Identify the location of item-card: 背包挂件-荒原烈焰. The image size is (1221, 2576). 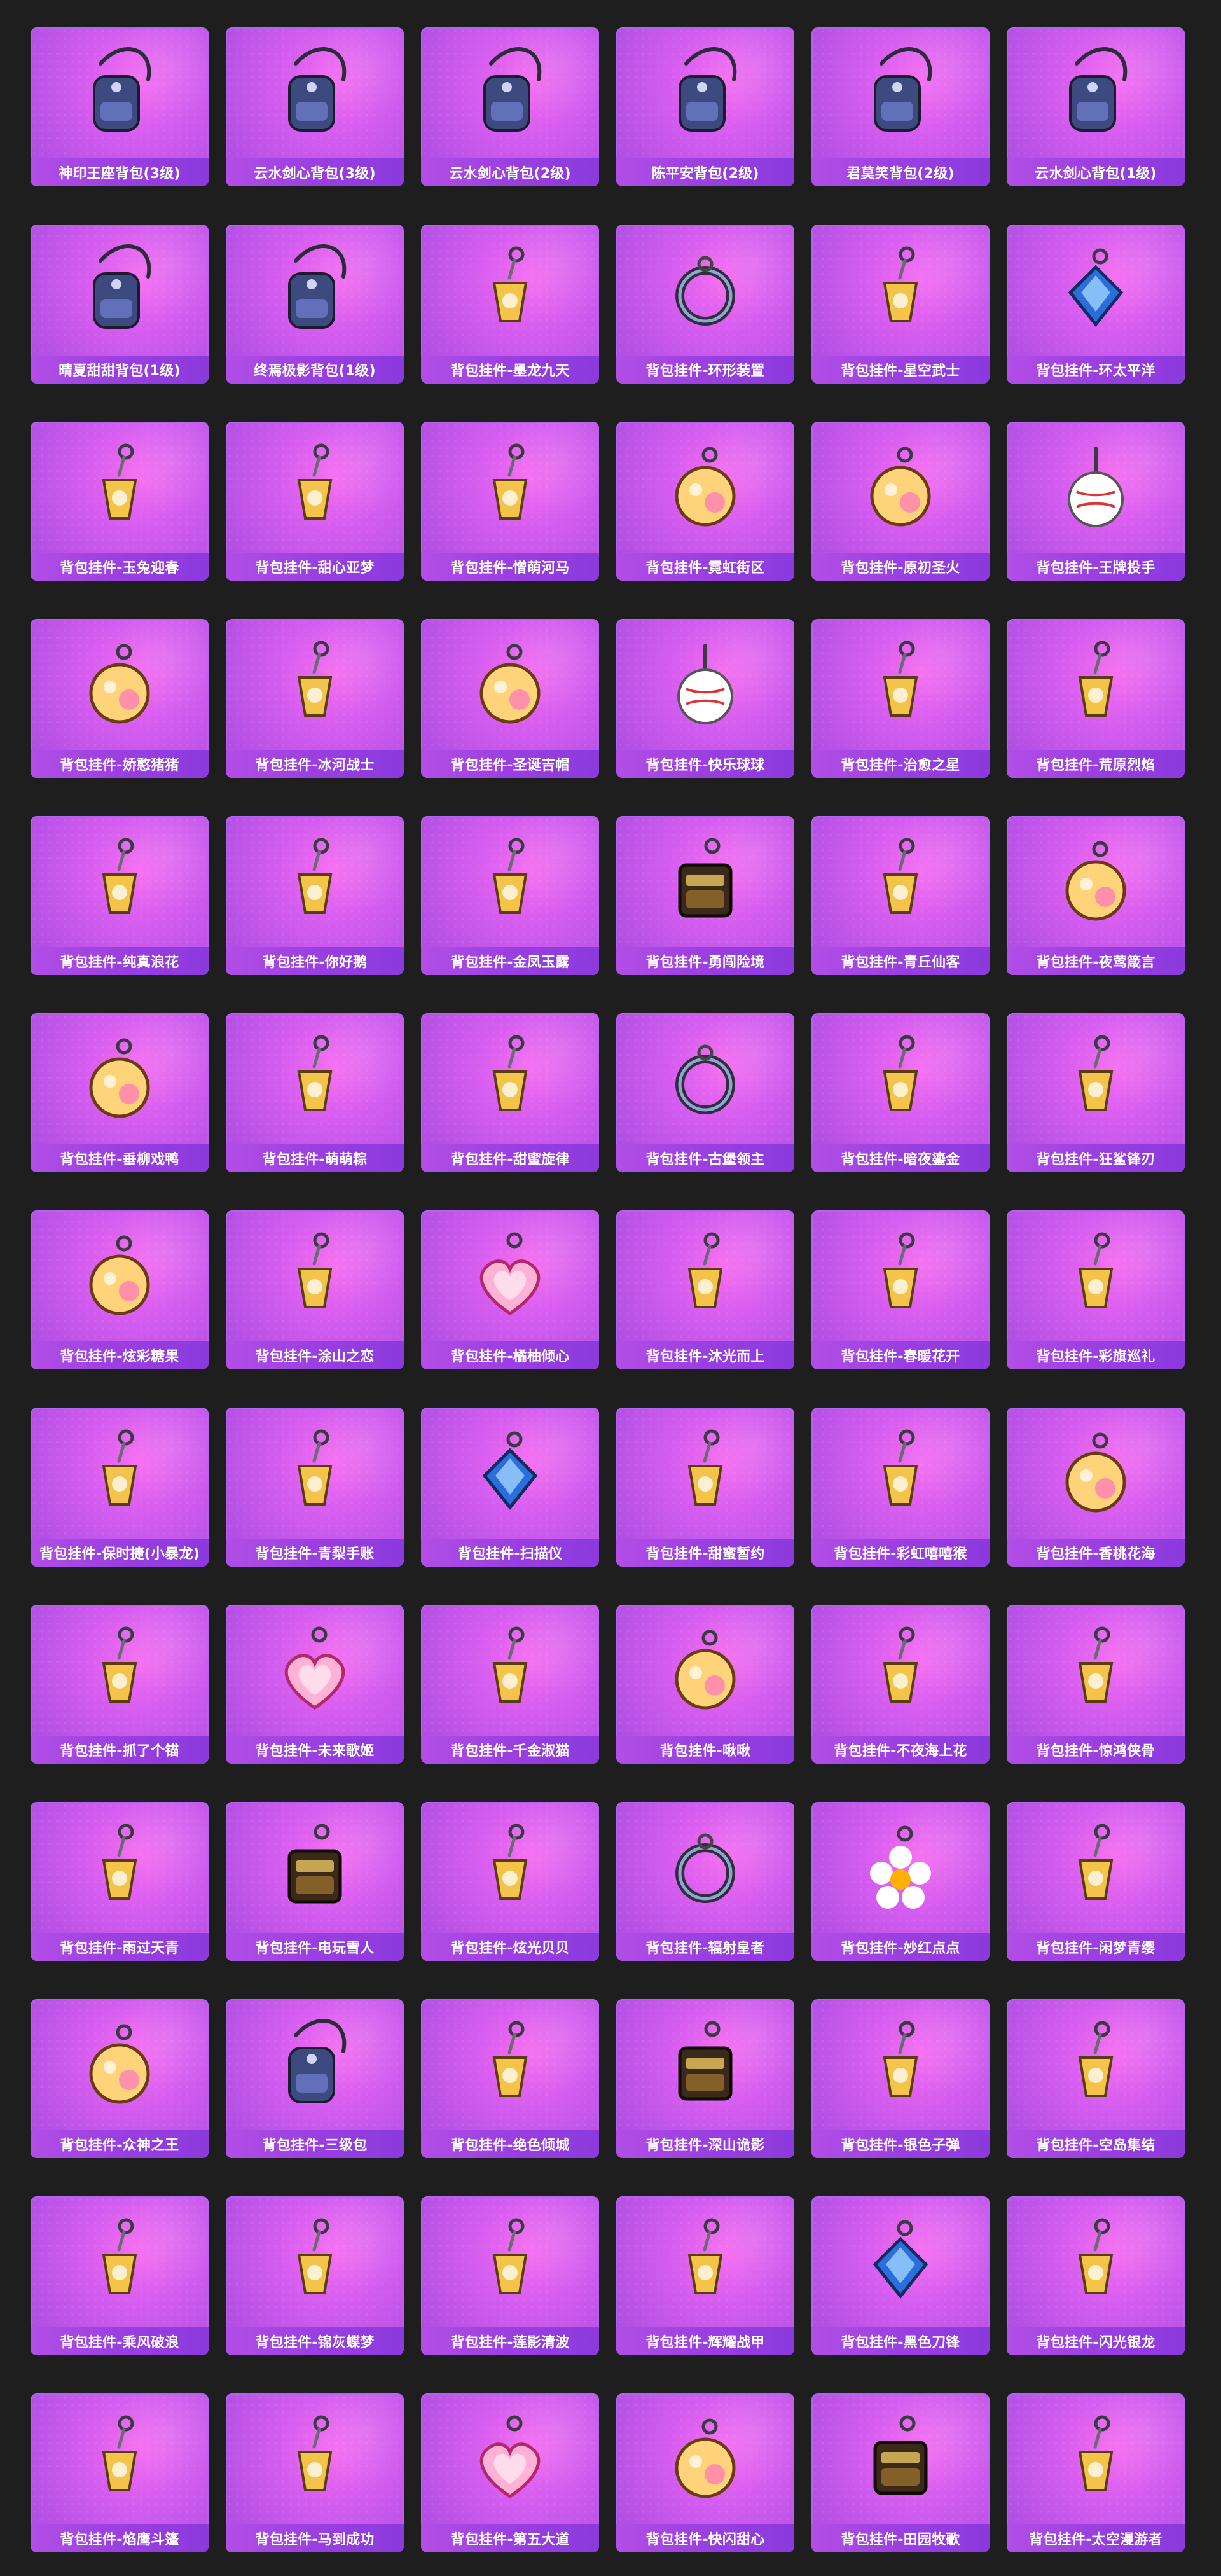
(1096, 698).